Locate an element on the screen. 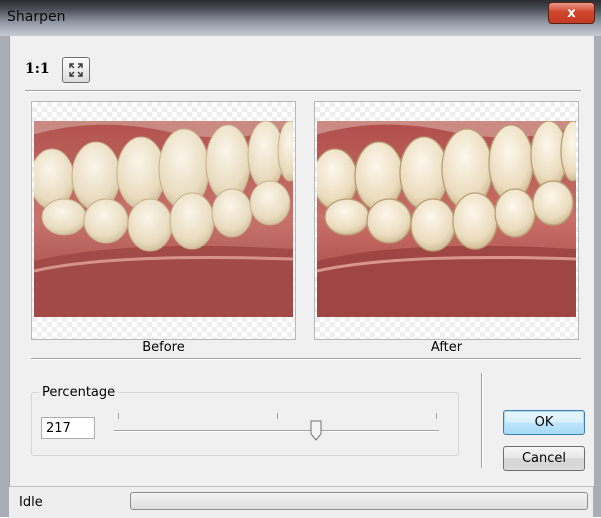 The height and width of the screenshot is (518, 601). percentage-input is located at coordinates (68, 428).